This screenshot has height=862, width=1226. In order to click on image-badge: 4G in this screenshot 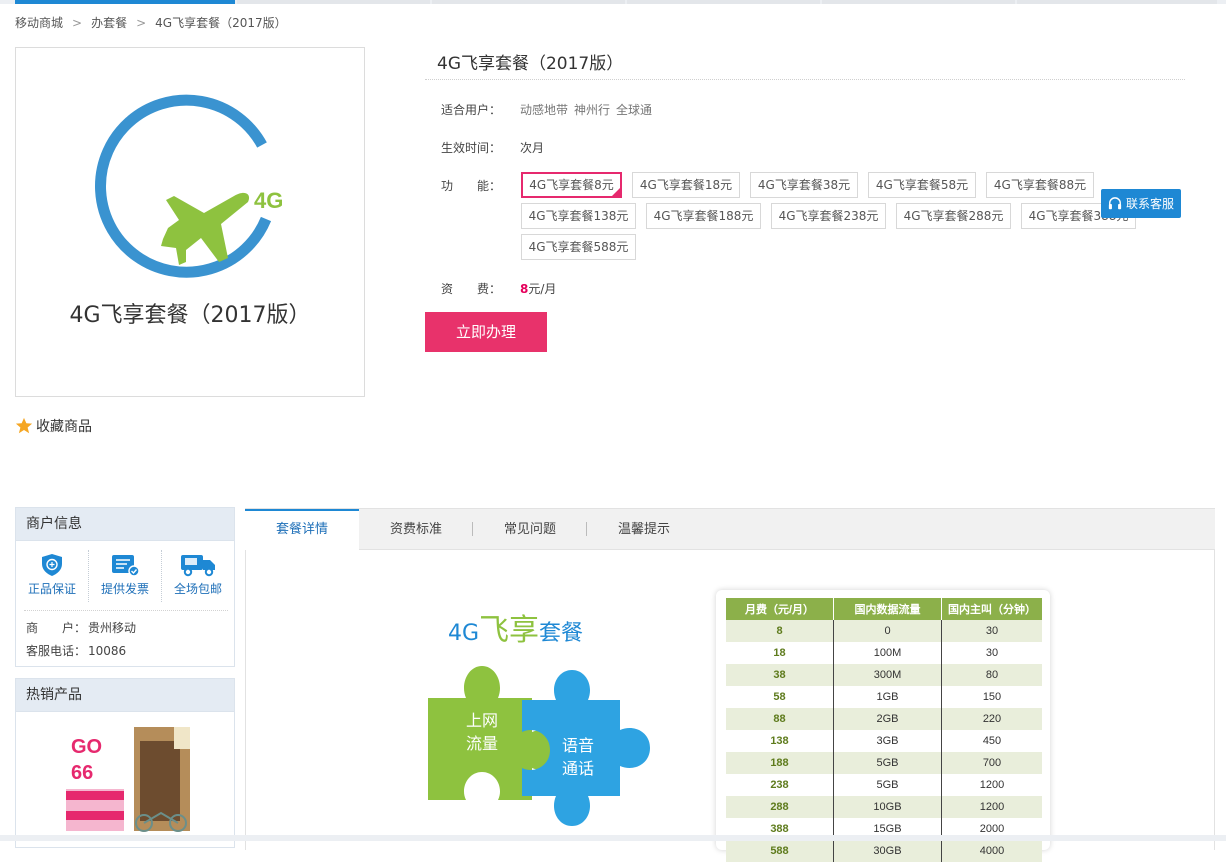, I will do `click(268, 200)`.